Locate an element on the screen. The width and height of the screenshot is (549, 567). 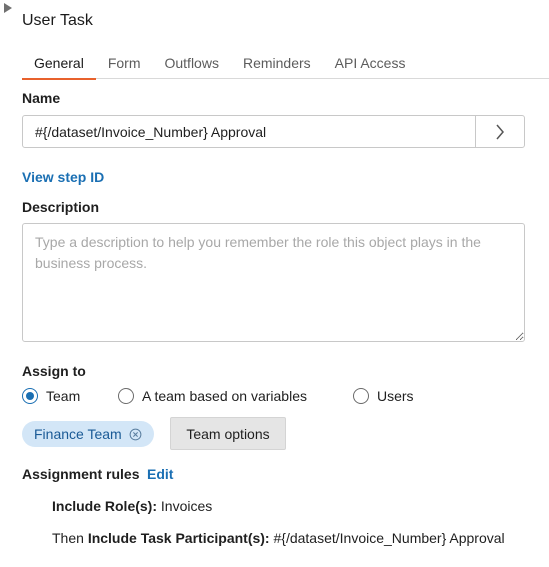
remove-circle-x-icon is located at coordinates (135, 434).